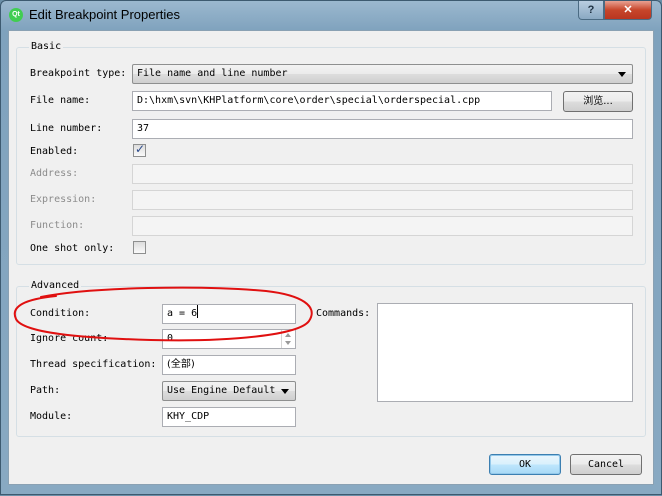  What do you see at coordinates (63, 199) in the screenshot?
I see `expression-label: Expression:` at bounding box center [63, 199].